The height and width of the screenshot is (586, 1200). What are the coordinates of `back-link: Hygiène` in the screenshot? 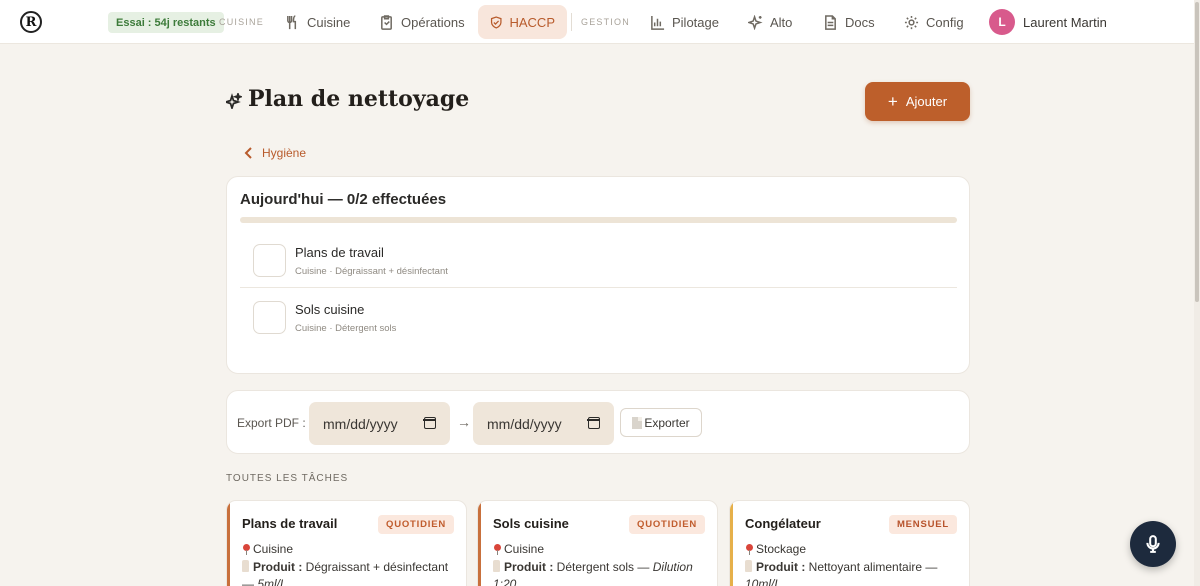 It's located at (275, 153).